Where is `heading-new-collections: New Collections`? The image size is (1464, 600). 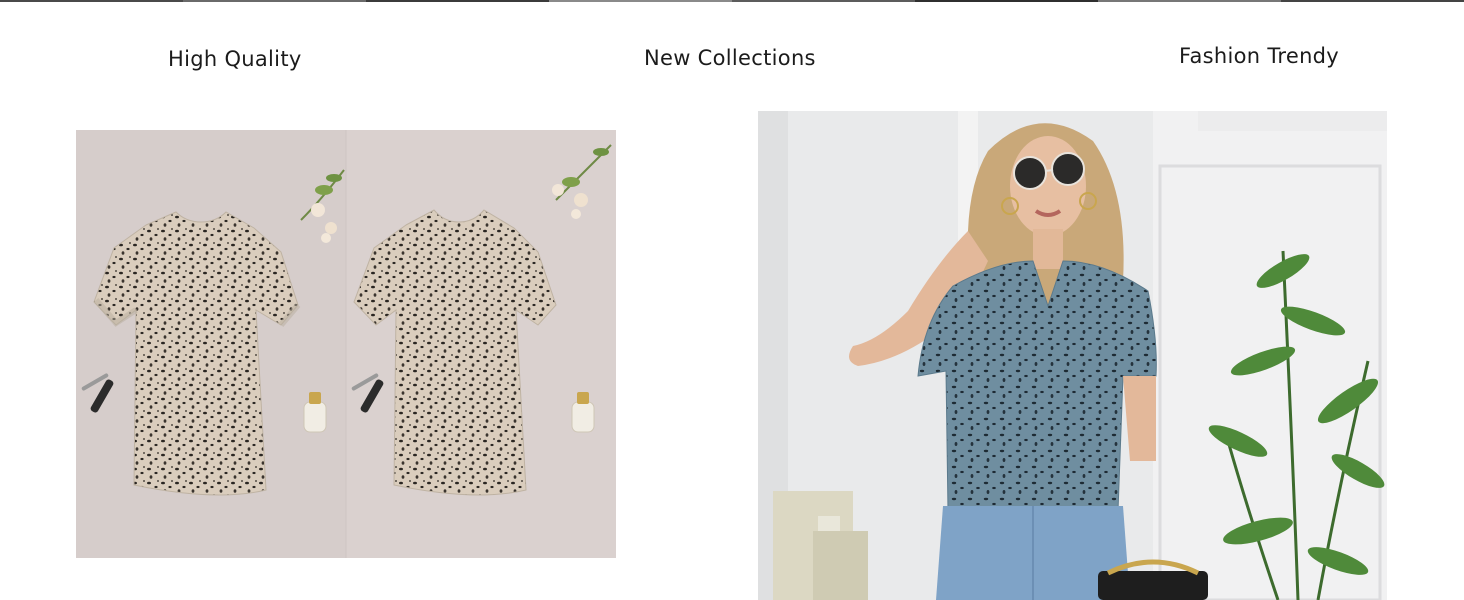 heading-new-collections: New Collections is located at coordinates (730, 58).